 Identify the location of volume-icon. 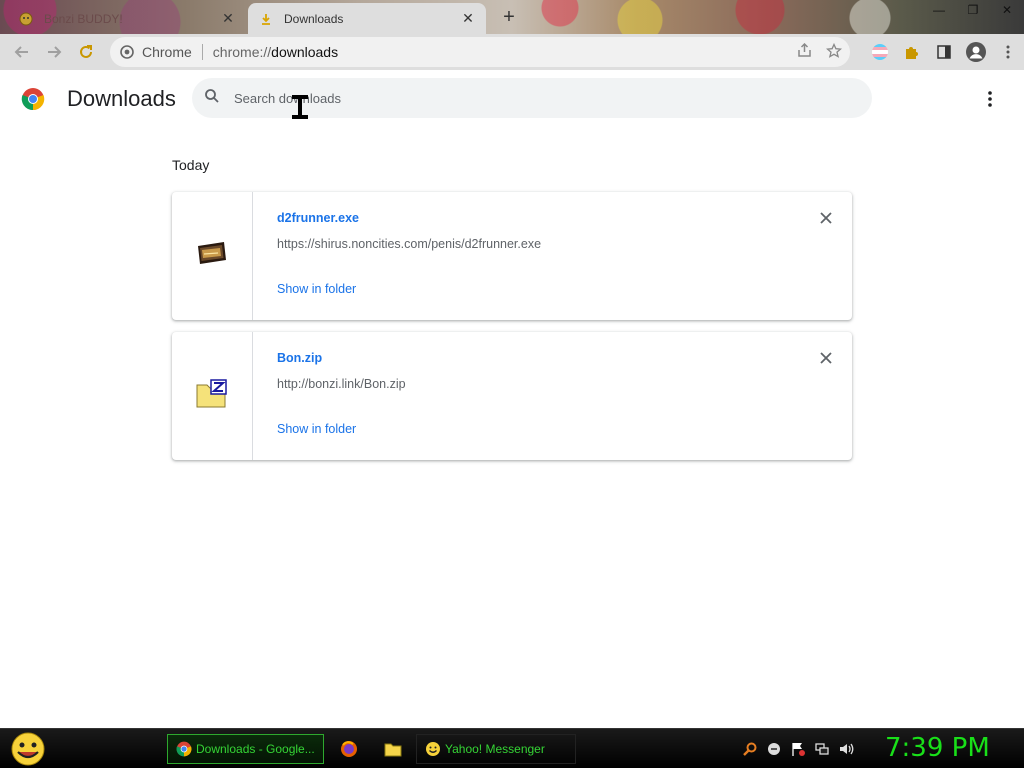
(846, 749).